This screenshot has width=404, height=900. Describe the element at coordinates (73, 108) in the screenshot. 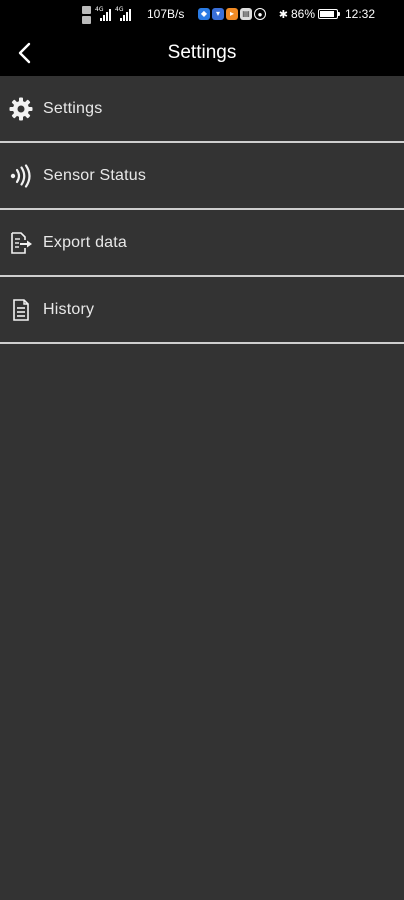

I see `menu-item-label: Settings` at that location.